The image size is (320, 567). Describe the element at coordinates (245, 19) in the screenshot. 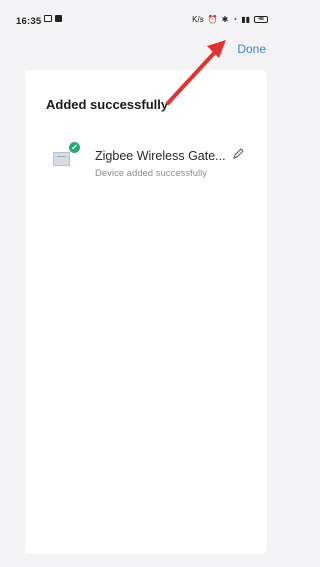

I see `signal-icon: ▮▮` at that location.